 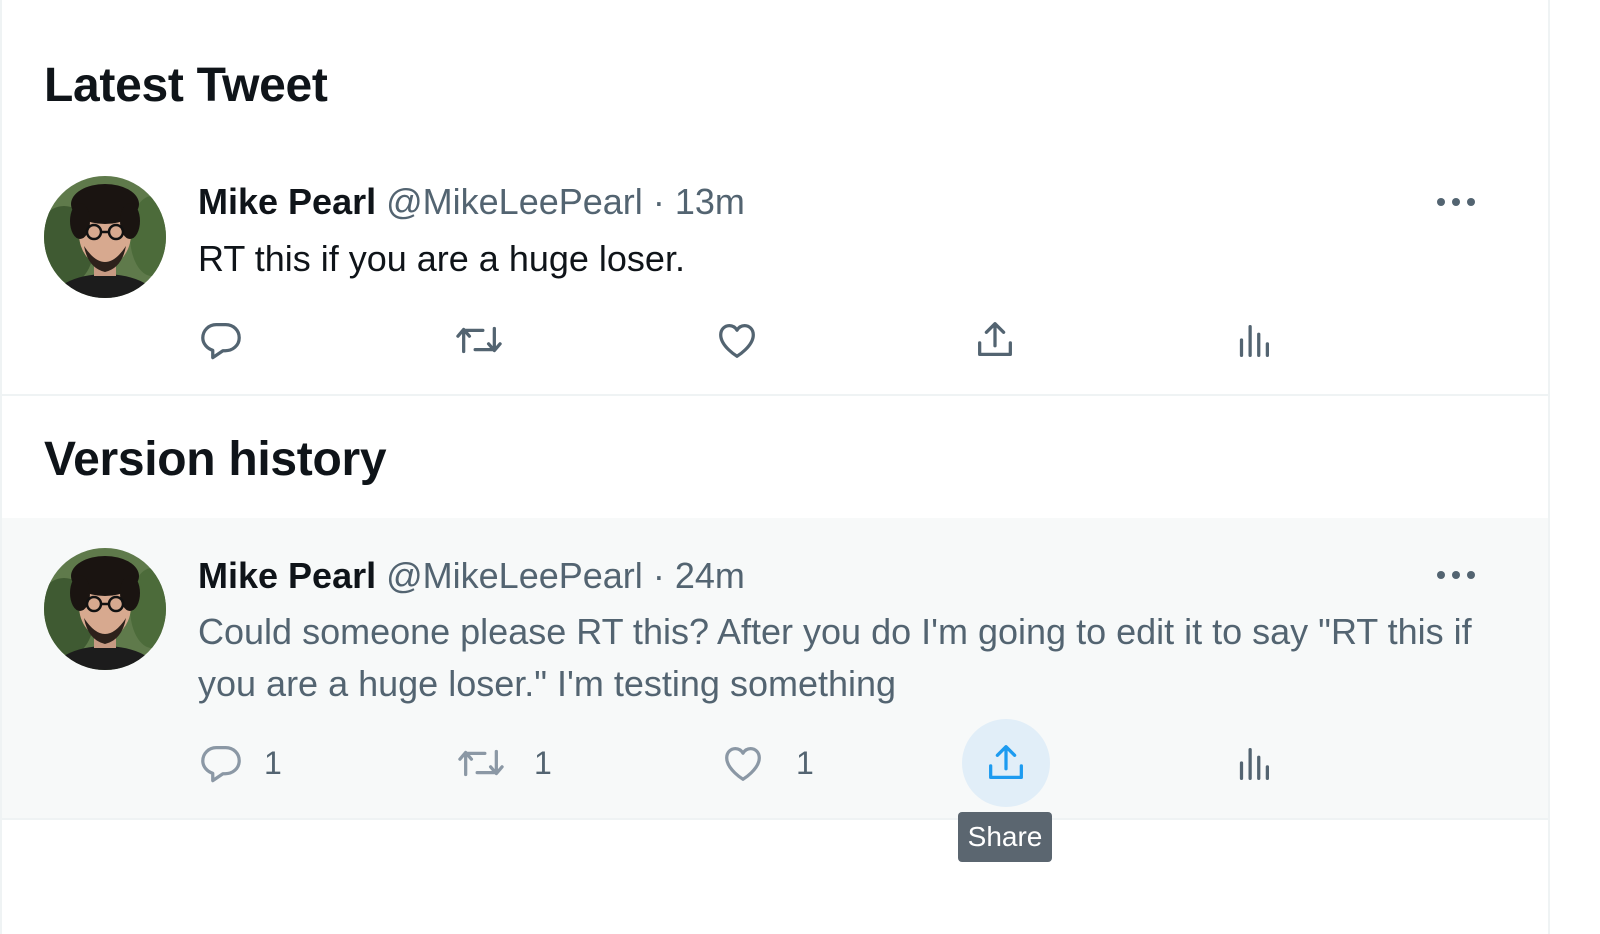 What do you see at coordinates (215, 459) in the screenshot?
I see `version-history-heading: Version history` at bounding box center [215, 459].